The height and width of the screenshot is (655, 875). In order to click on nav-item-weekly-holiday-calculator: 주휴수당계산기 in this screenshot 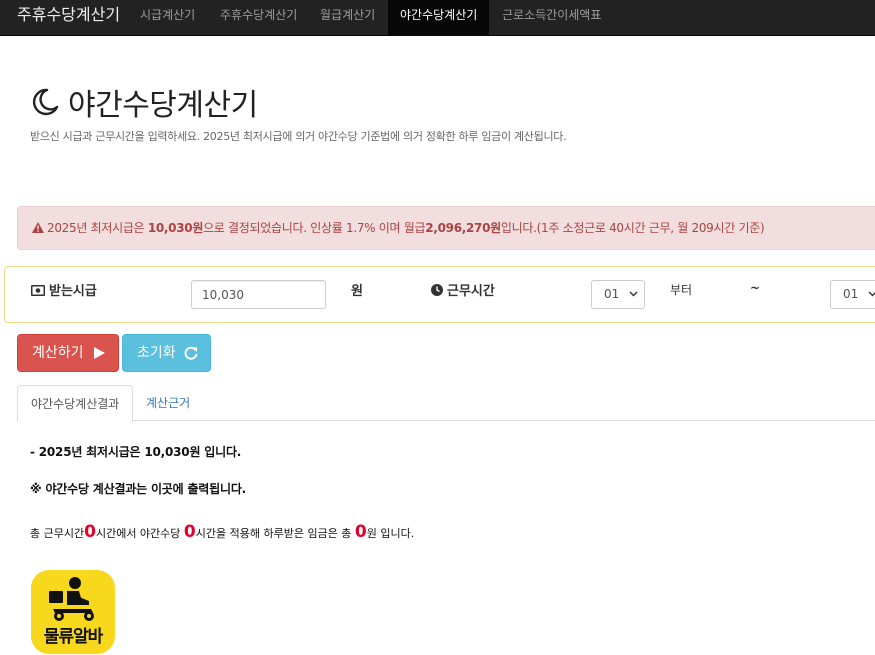, I will do `click(258, 18)`.